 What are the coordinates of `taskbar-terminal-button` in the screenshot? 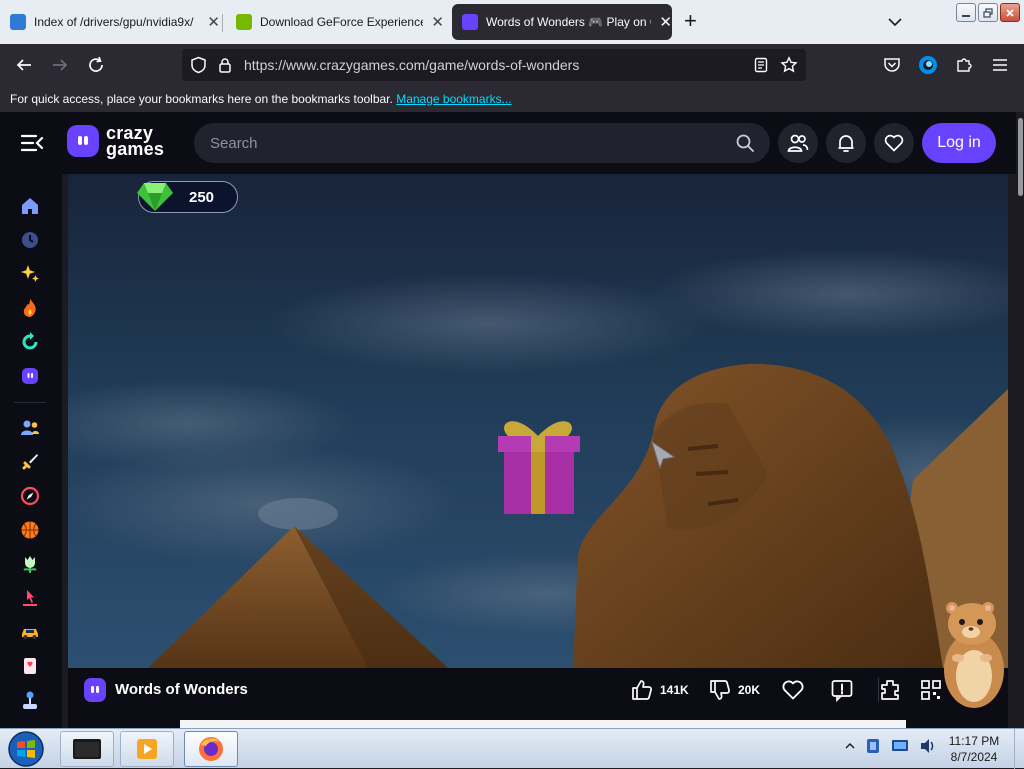 It's located at (87, 749).